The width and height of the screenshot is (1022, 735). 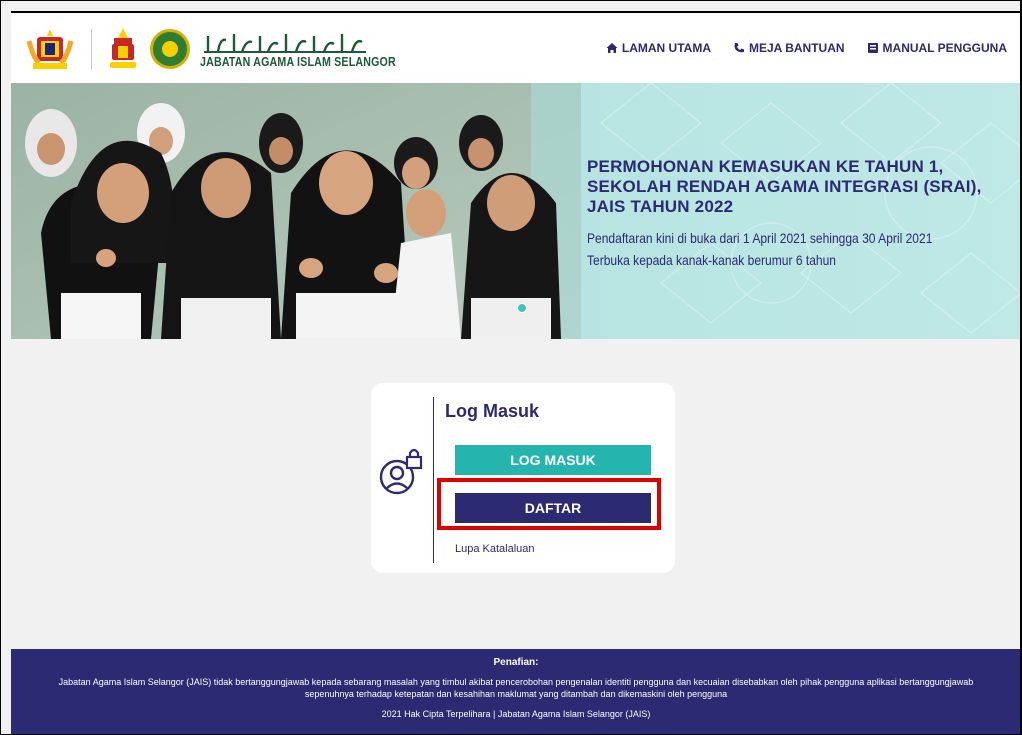 I want to click on banner-title-line: SEKOLAH RENDAH AGAMA INTEGRASI (SRAI),, so click(x=784, y=186).